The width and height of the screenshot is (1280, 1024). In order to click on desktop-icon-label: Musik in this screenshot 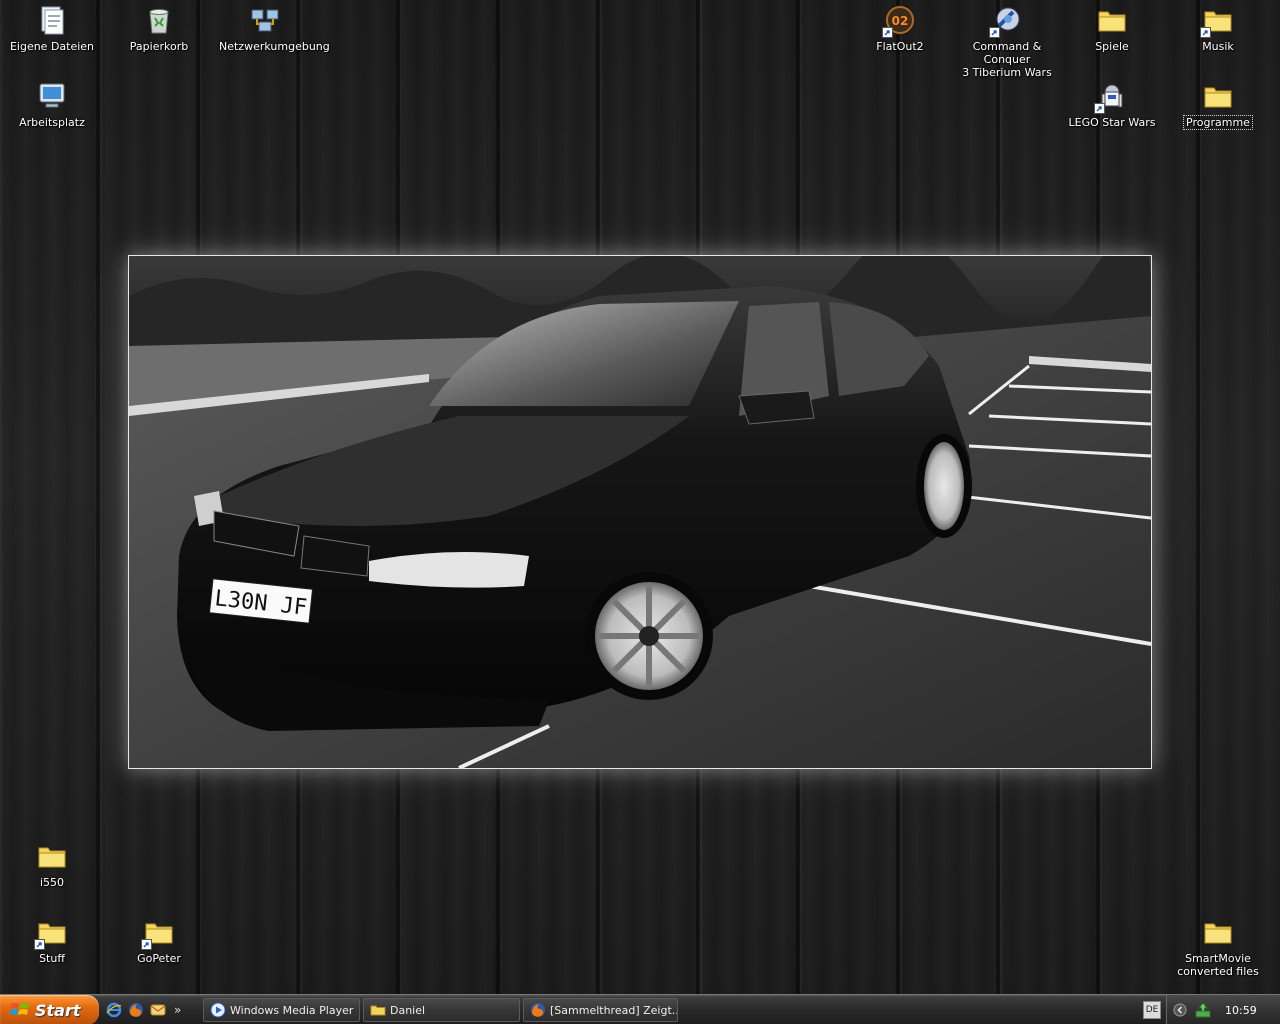, I will do `click(1218, 46)`.